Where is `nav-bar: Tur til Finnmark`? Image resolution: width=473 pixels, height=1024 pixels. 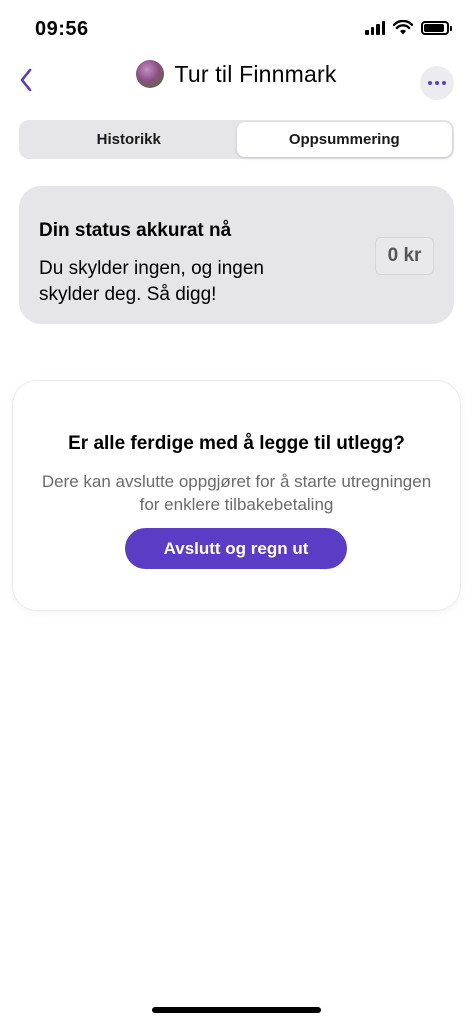
nav-bar: Tur til Finnmark is located at coordinates (236, 78).